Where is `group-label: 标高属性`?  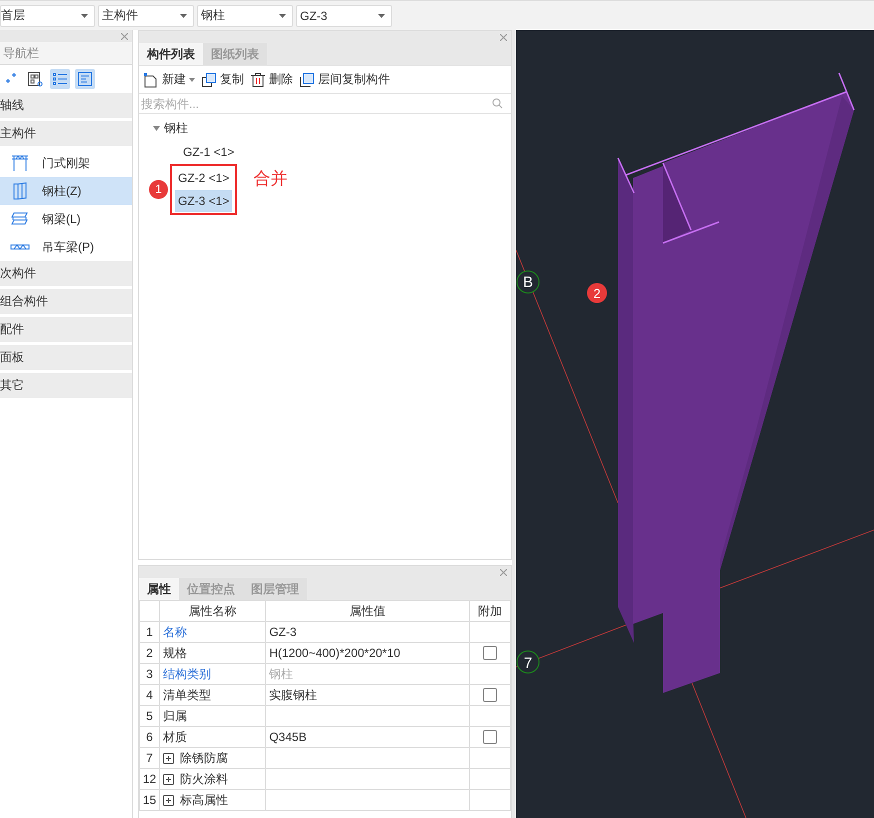
group-label: 标高属性 is located at coordinates (204, 800).